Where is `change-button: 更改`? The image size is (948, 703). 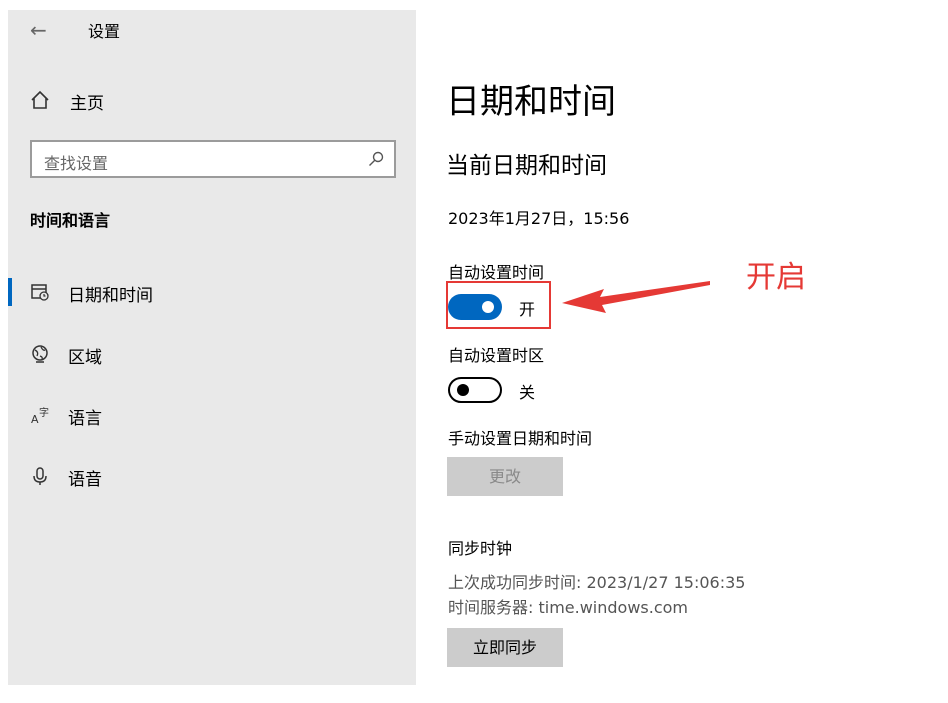 change-button: 更改 is located at coordinates (505, 476).